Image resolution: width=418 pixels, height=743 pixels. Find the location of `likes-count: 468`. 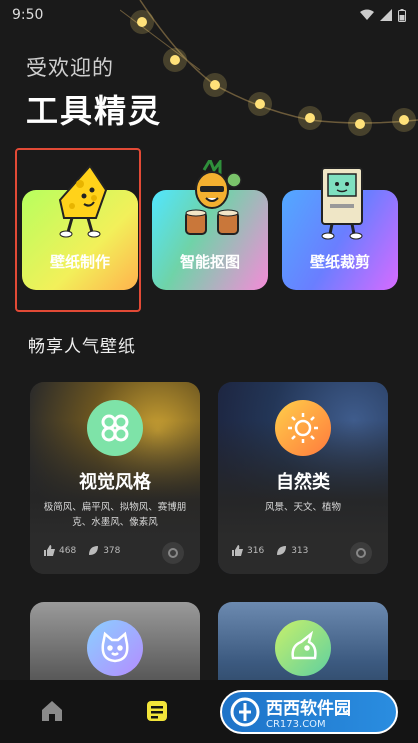

likes-count: 468 is located at coordinates (68, 550).